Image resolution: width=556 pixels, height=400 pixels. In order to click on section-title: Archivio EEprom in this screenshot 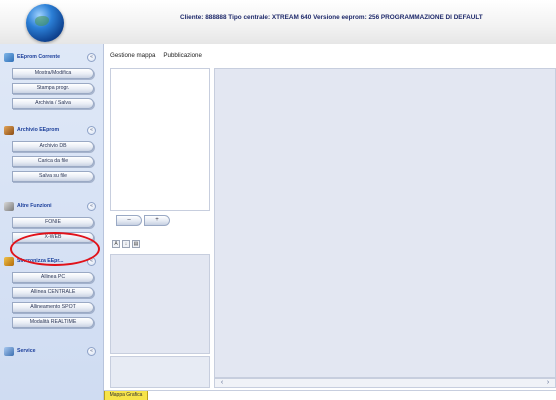, I will do `click(38, 130)`.